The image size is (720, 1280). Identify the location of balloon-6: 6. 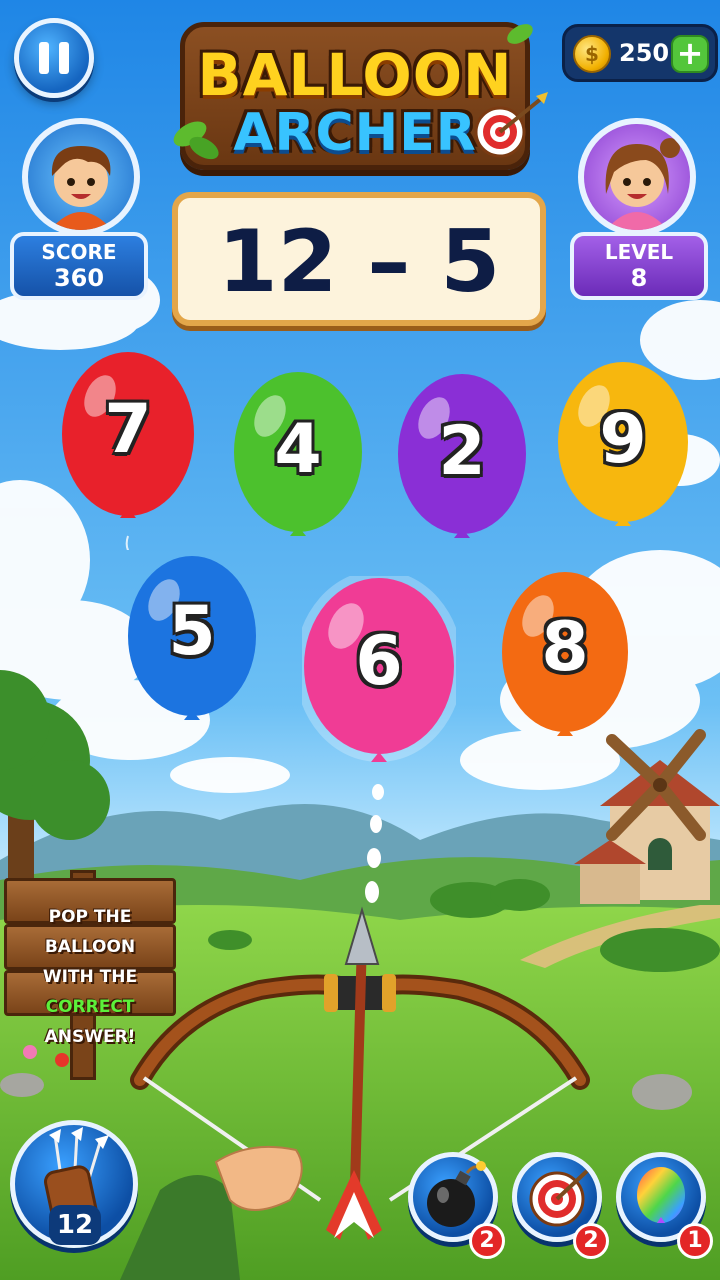
(379, 673).